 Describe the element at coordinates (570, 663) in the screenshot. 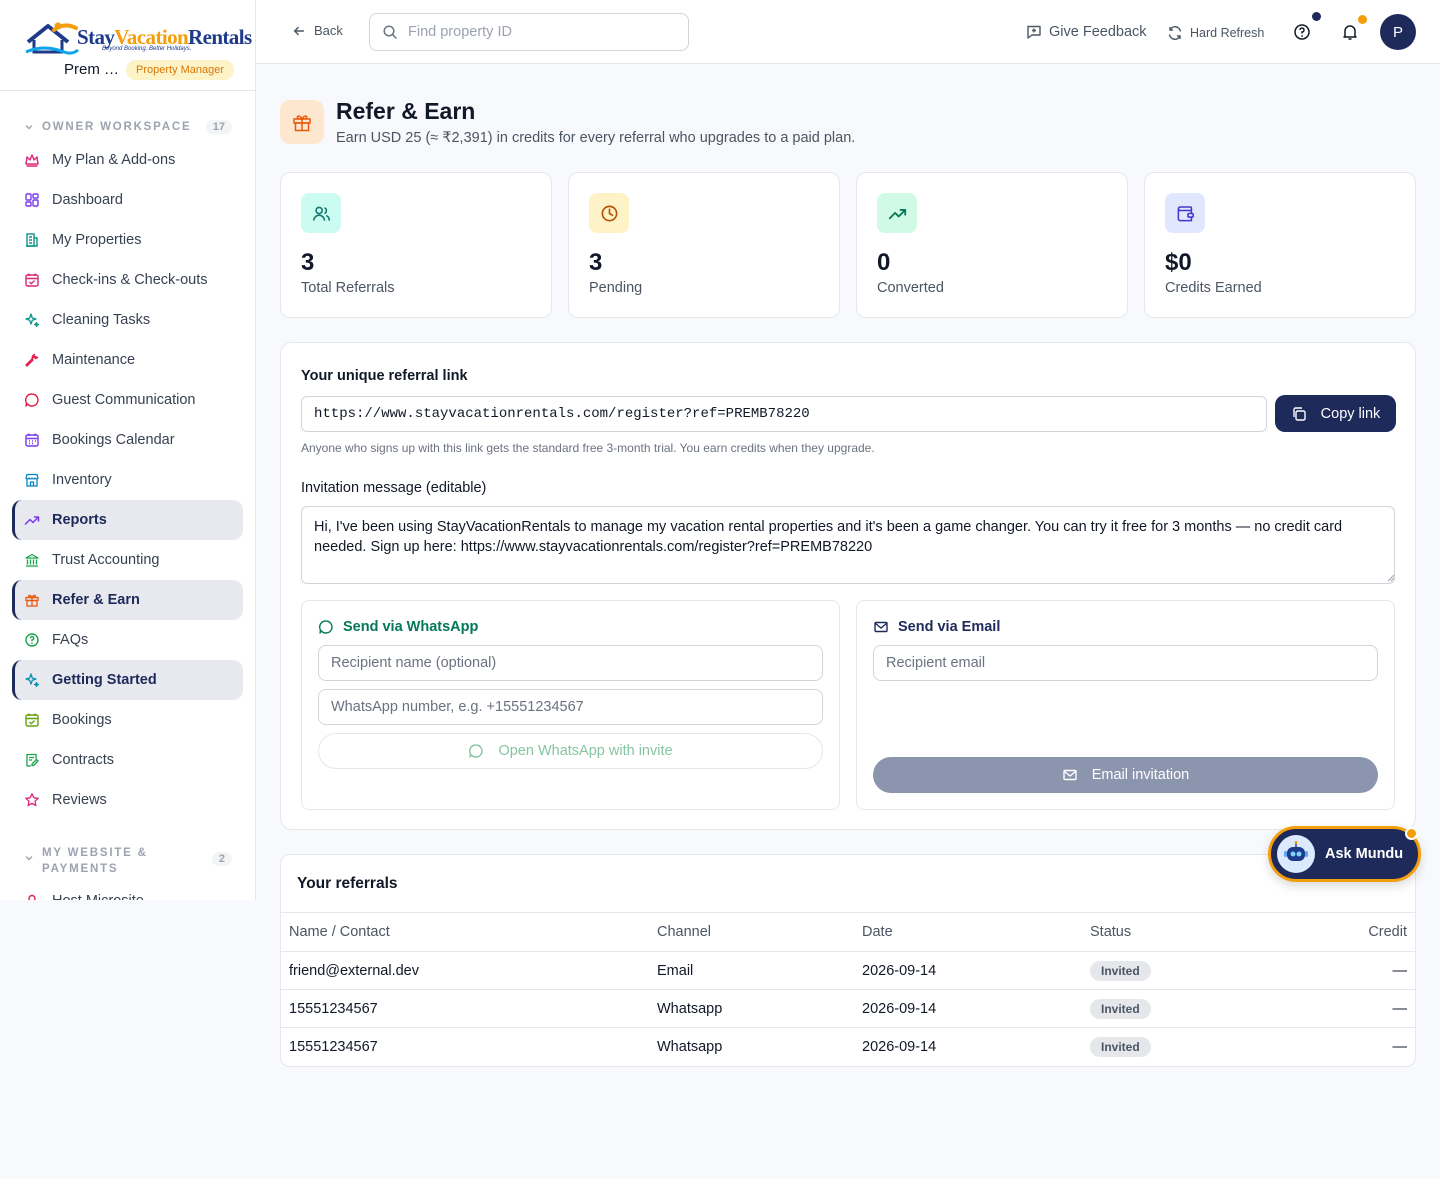

I see `recipient-name-input: Recipient name (optional)` at that location.